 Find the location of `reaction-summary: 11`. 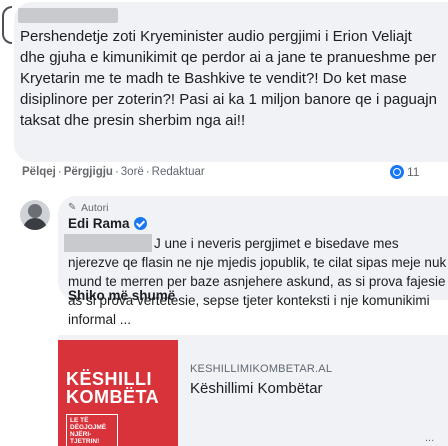

reaction-summary: 11 is located at coordinates (404, 172).